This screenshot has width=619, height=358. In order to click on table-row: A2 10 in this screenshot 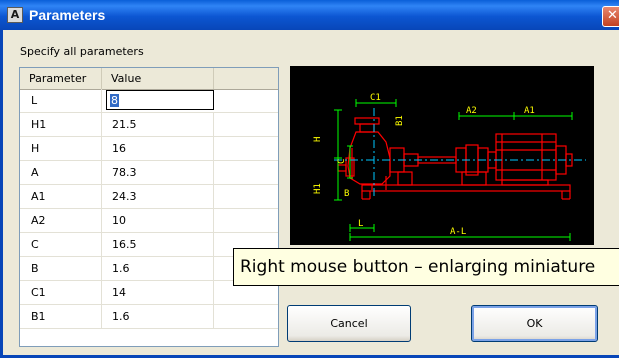, I will do `click(149, 221)`.